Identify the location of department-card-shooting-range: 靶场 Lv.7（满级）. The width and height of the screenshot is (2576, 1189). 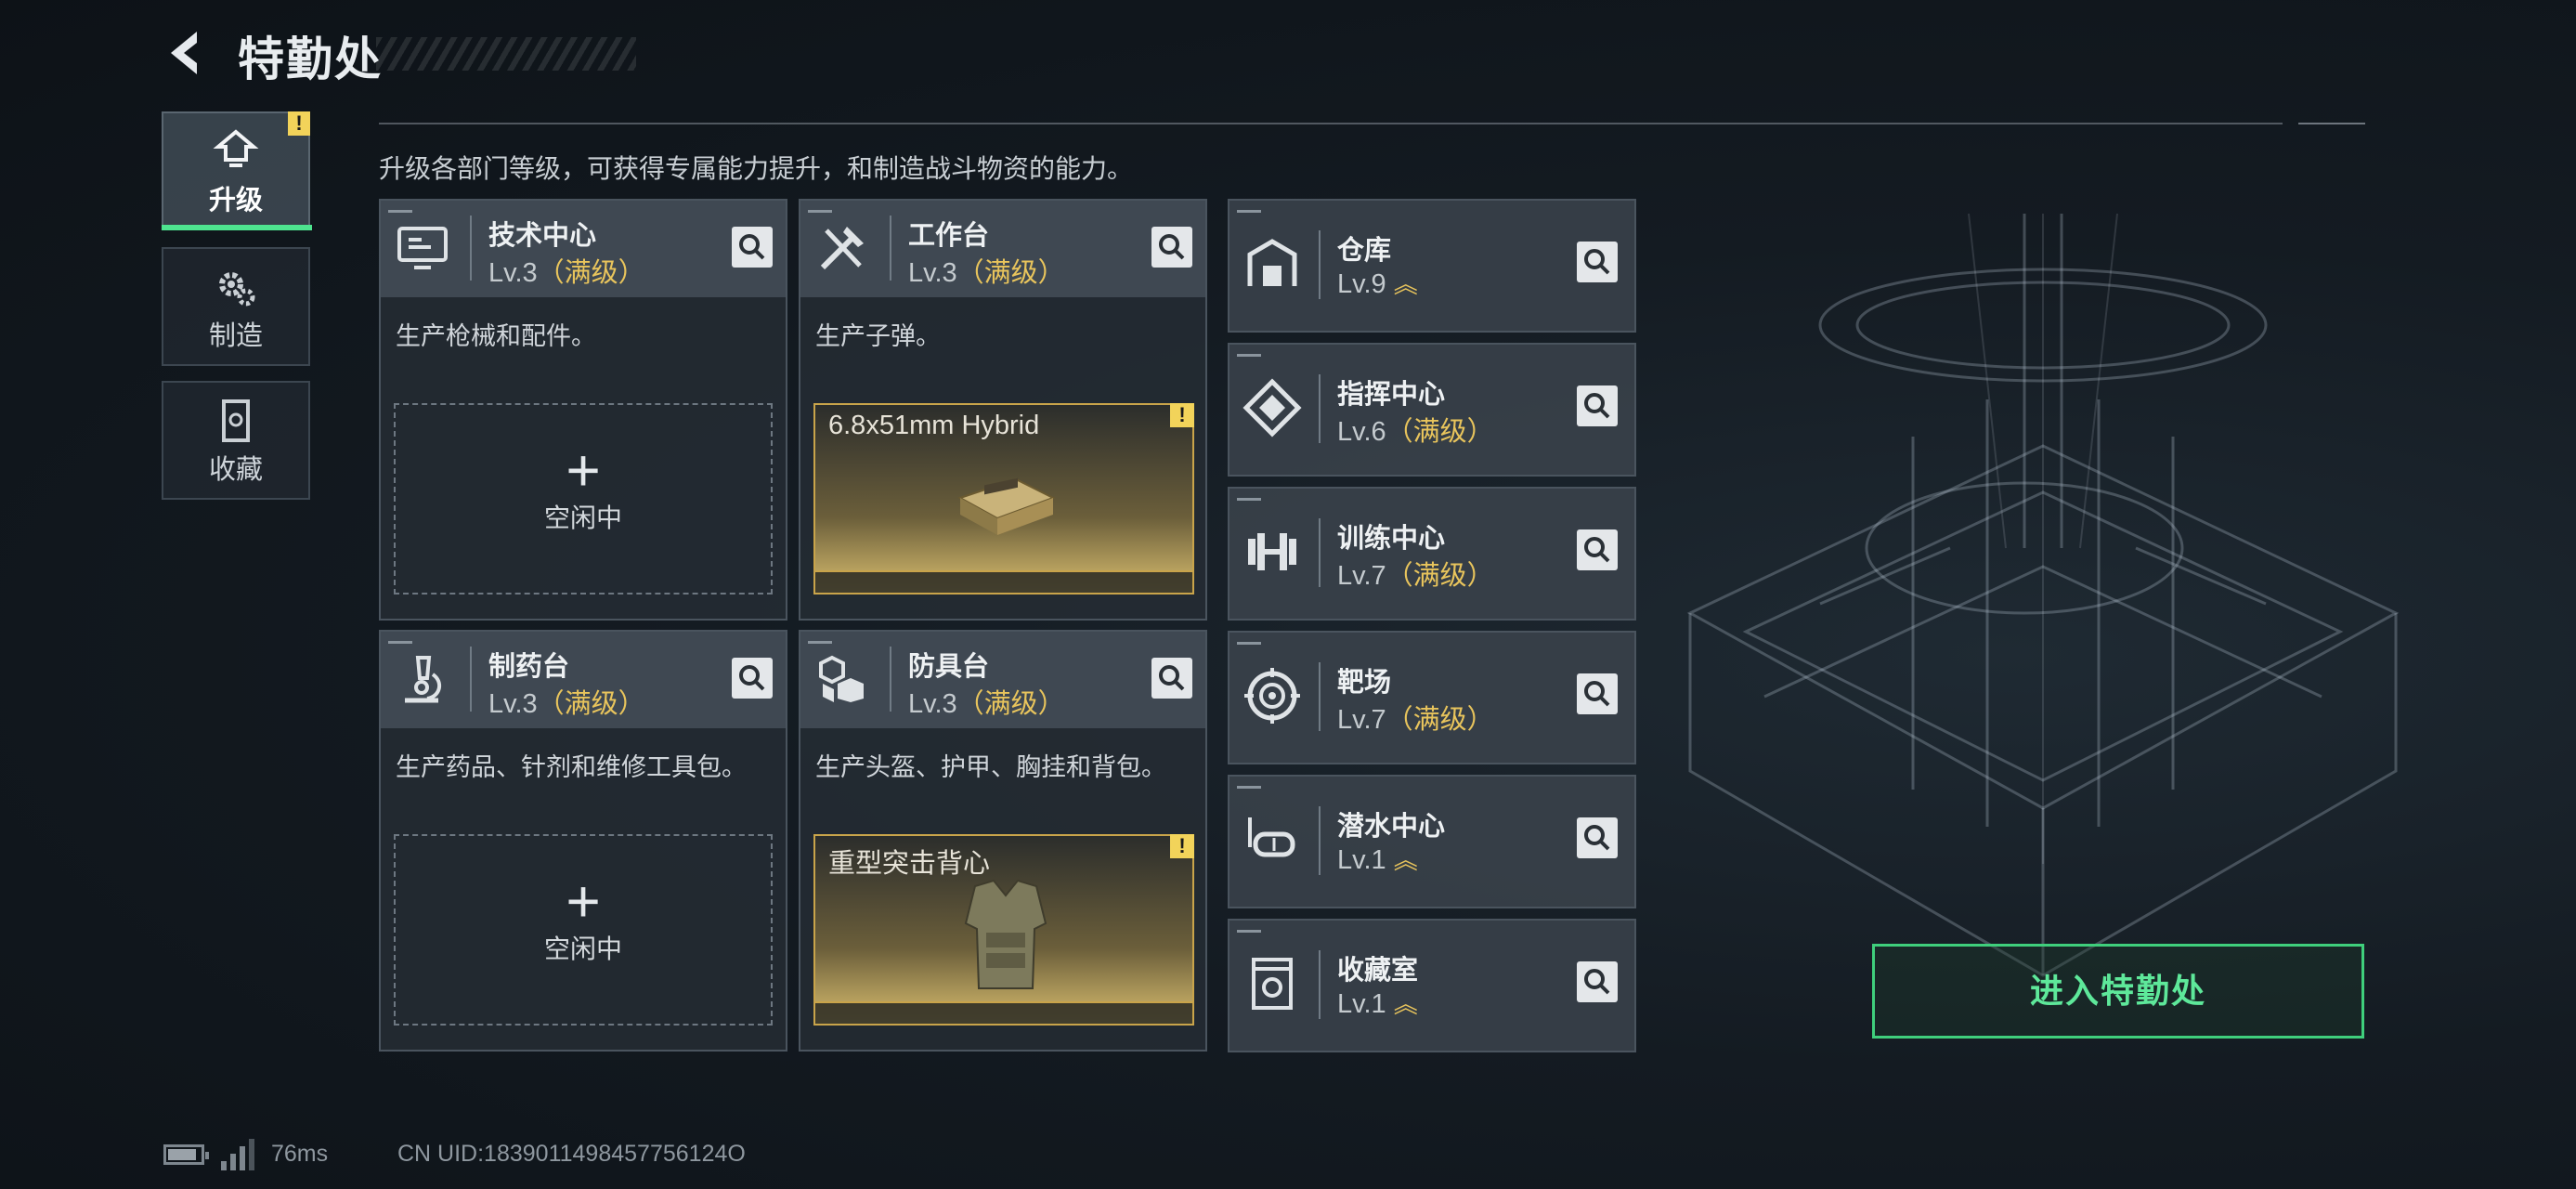
(1432, 697).